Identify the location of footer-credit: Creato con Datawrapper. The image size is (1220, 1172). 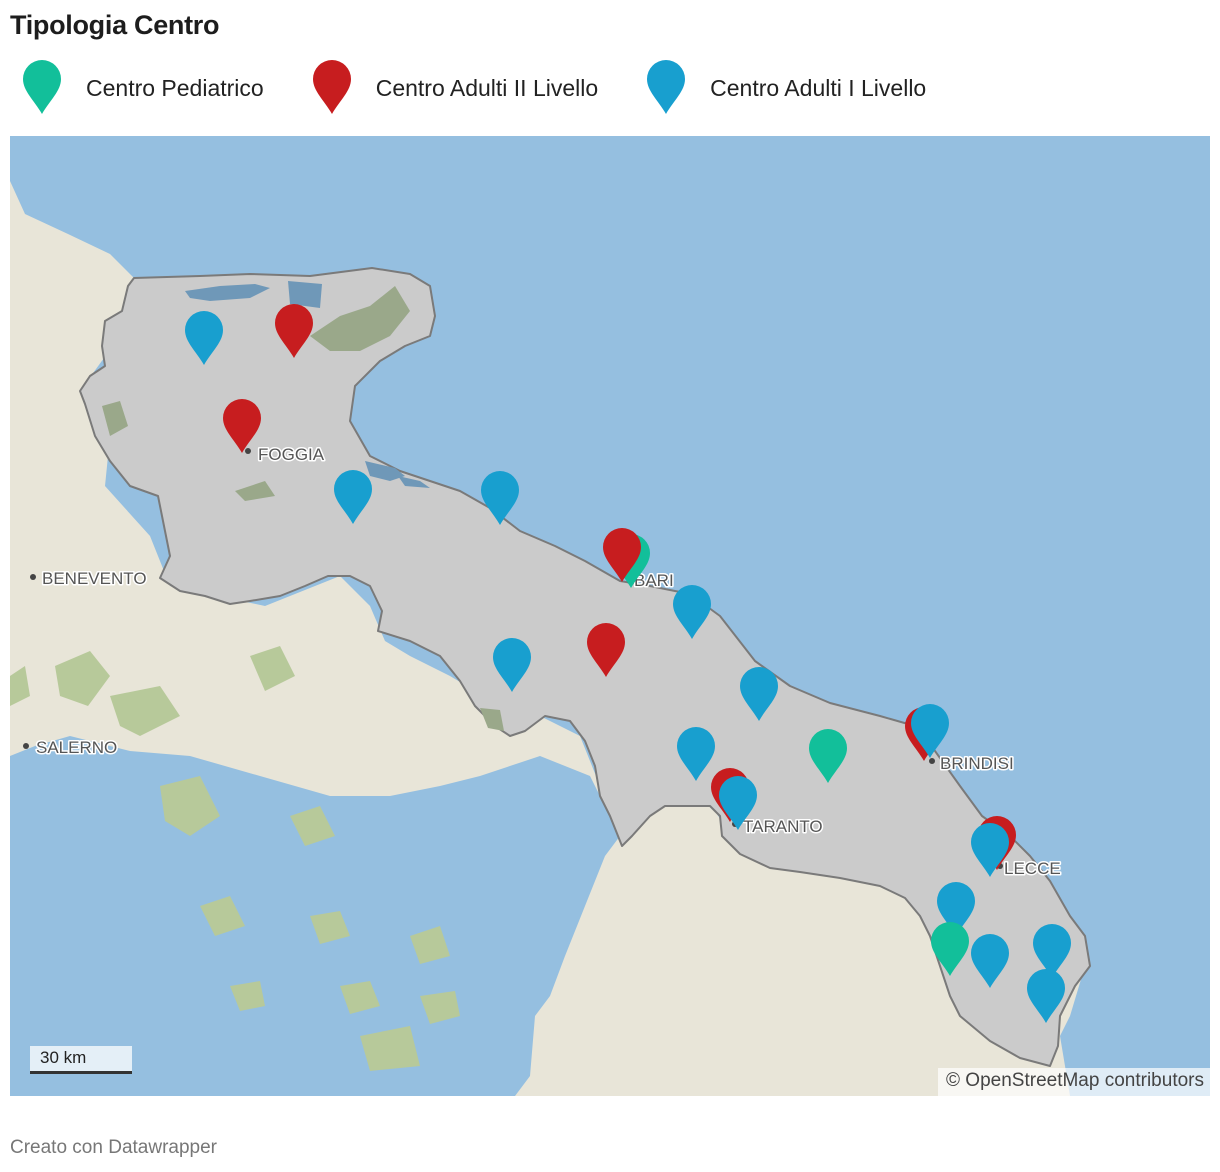
(113, 1148).